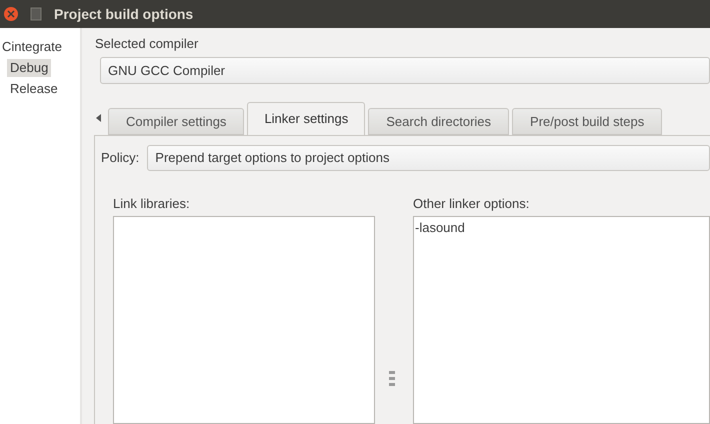  I want to click on window-icon, so click(36, 14).